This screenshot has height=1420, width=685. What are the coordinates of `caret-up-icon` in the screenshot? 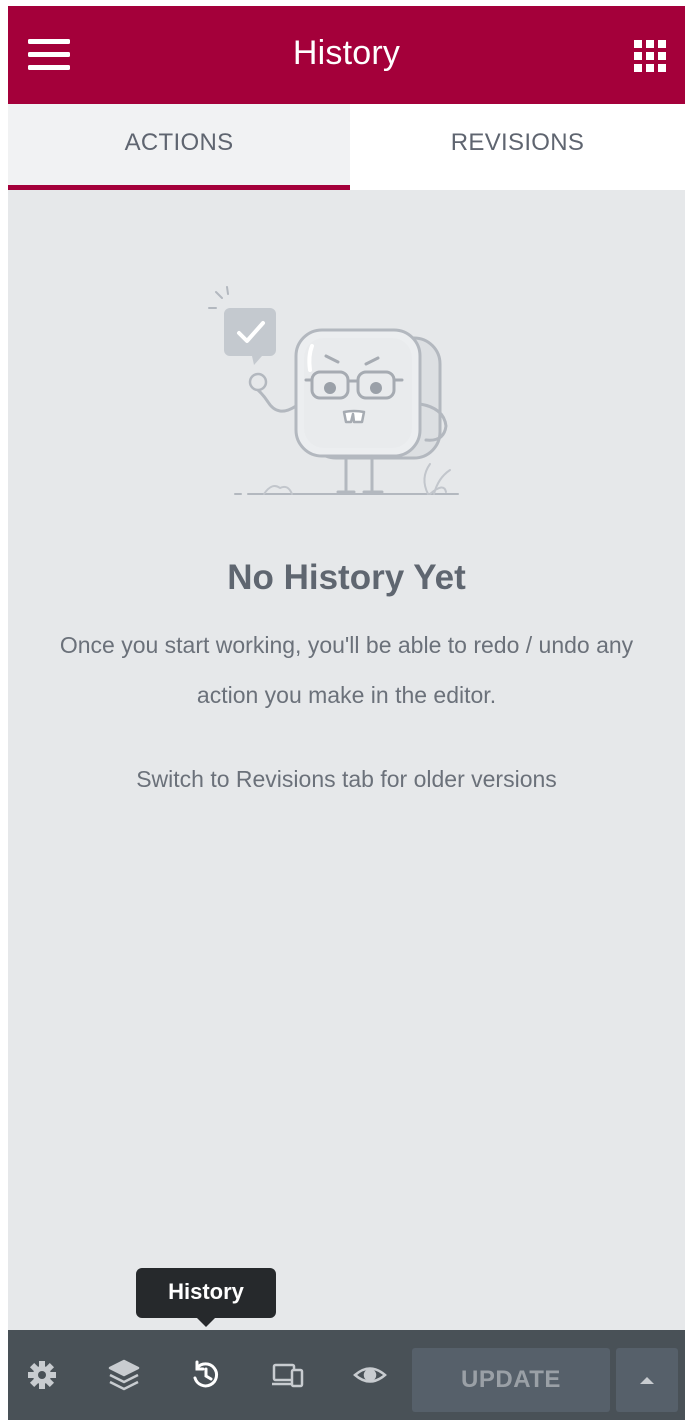 It's located at (647, 1380).